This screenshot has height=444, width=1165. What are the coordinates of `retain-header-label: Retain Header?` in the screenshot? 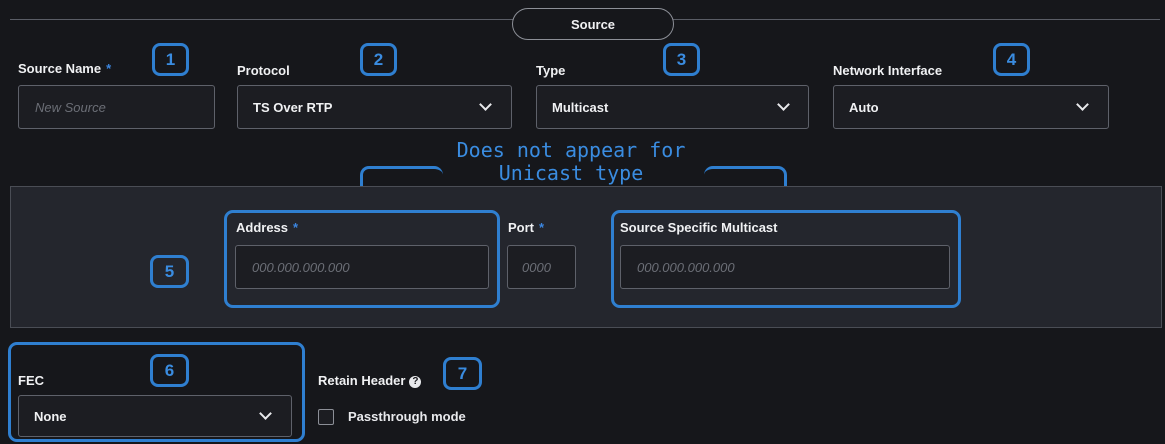 It's located at (370, 380).